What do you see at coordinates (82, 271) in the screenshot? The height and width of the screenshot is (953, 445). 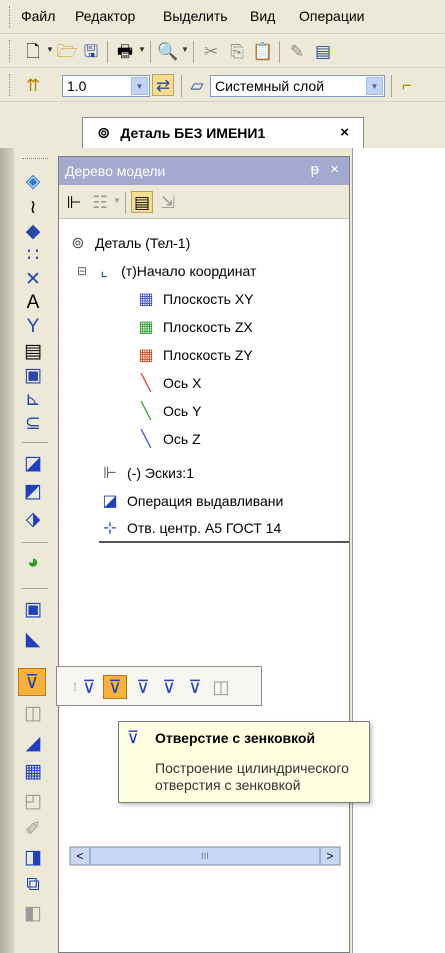 I see `collapse-icon: ⊟` at bounding box center [82, 271].